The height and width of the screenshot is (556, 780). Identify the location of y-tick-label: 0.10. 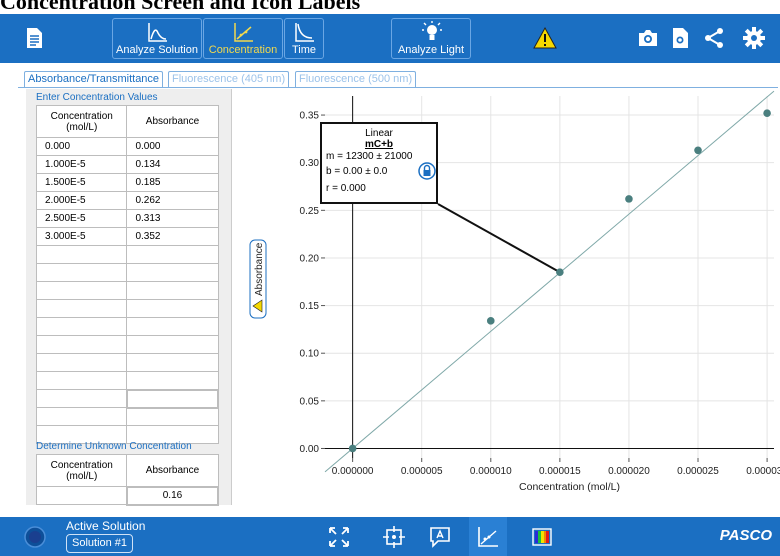
(310, 354).